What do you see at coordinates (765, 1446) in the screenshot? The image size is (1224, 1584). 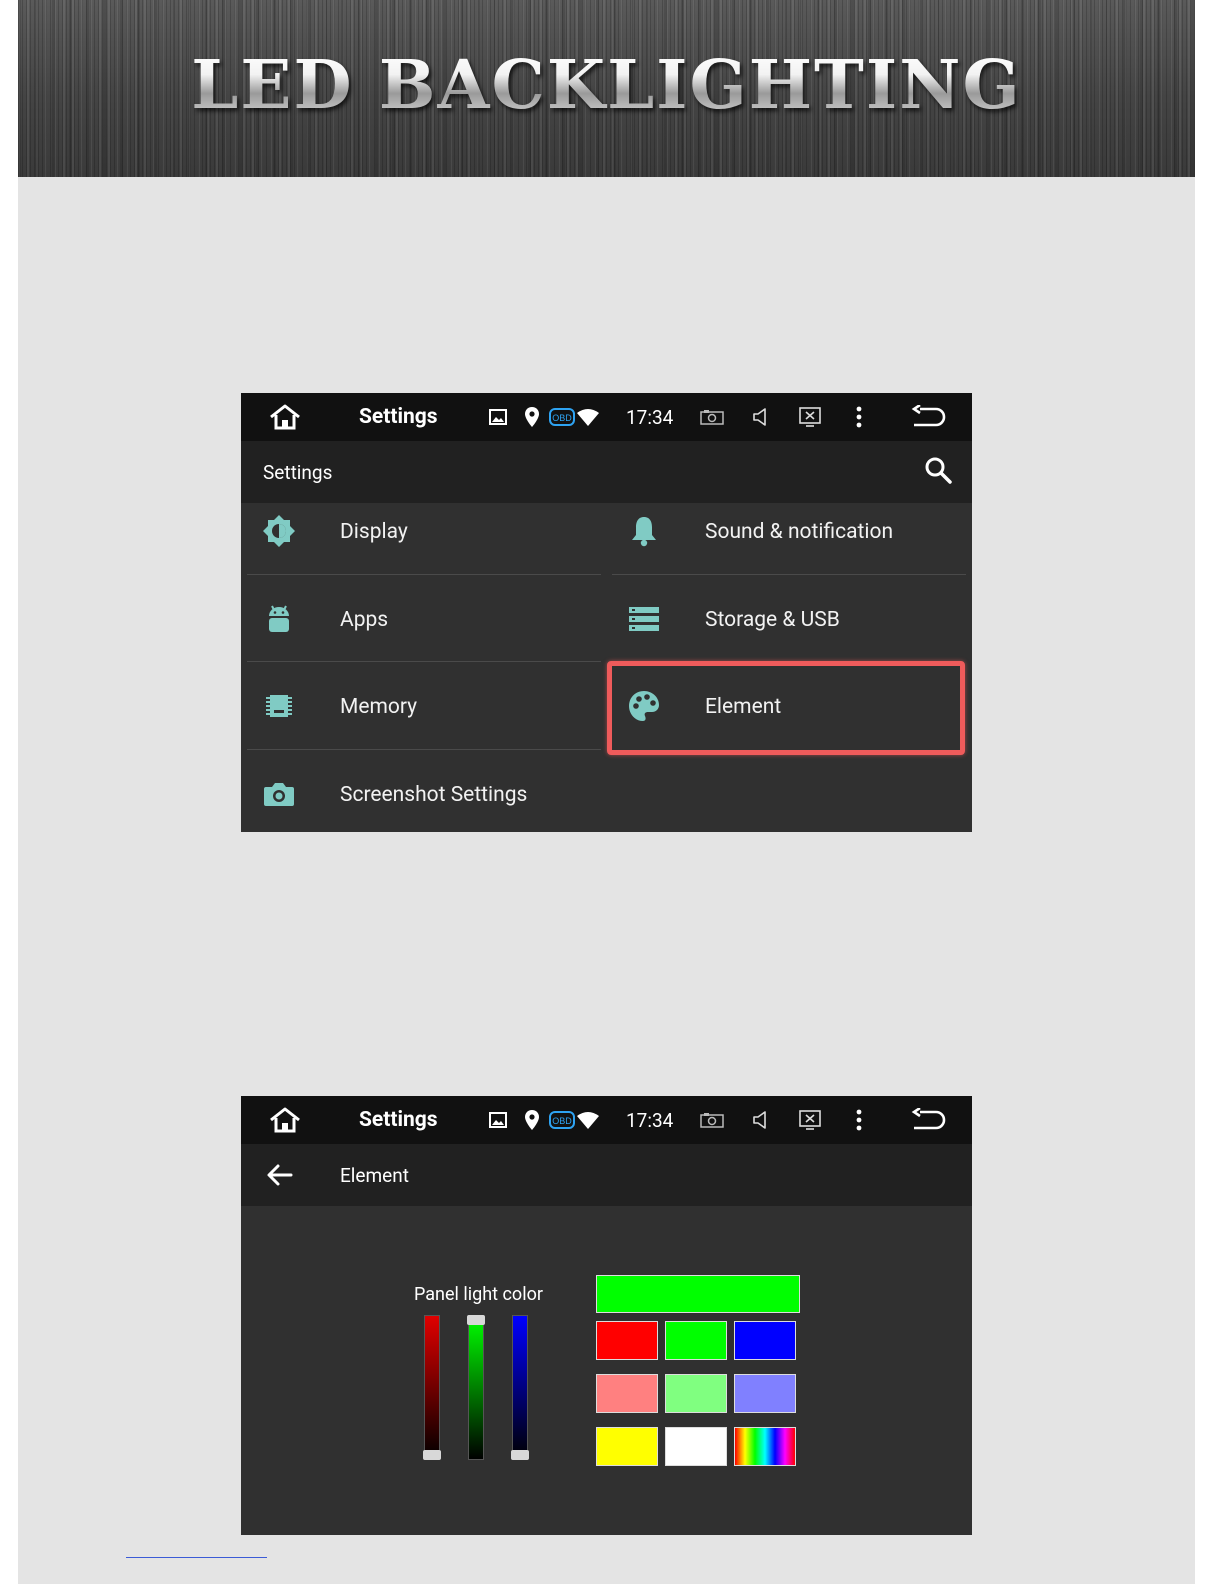 I see `color-swatch-rainbow` at bounding box center [765, 1446].